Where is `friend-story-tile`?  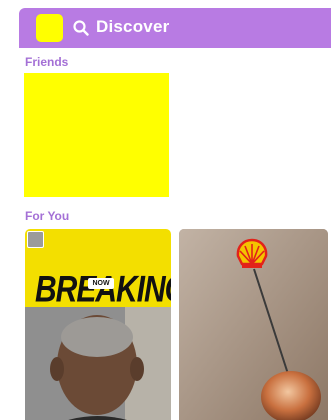
friend-story-tile is located at coordinates (96, 135).